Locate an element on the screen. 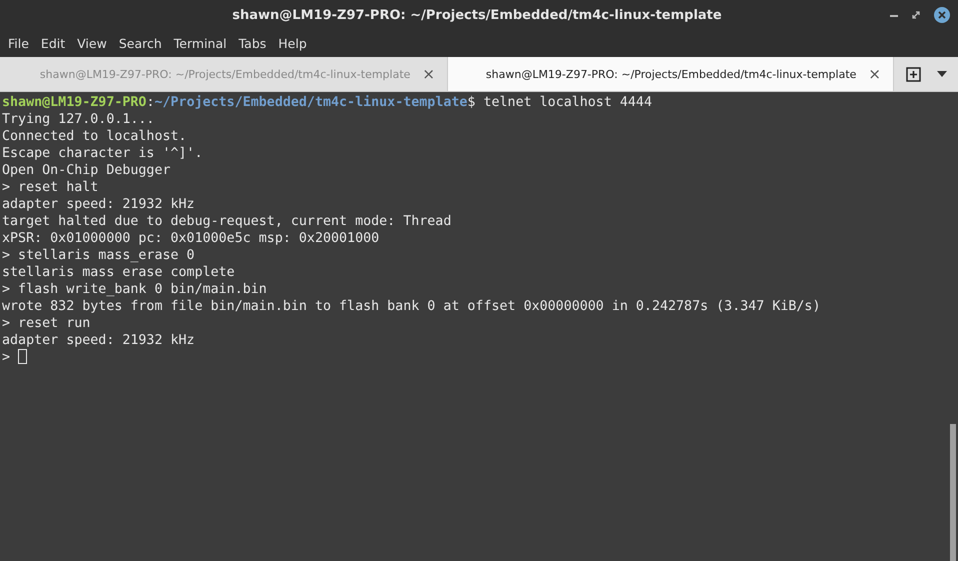 This screenshot has width=958, height=561. output-line: Connected to localhost. is located at coordinates (94, 136).